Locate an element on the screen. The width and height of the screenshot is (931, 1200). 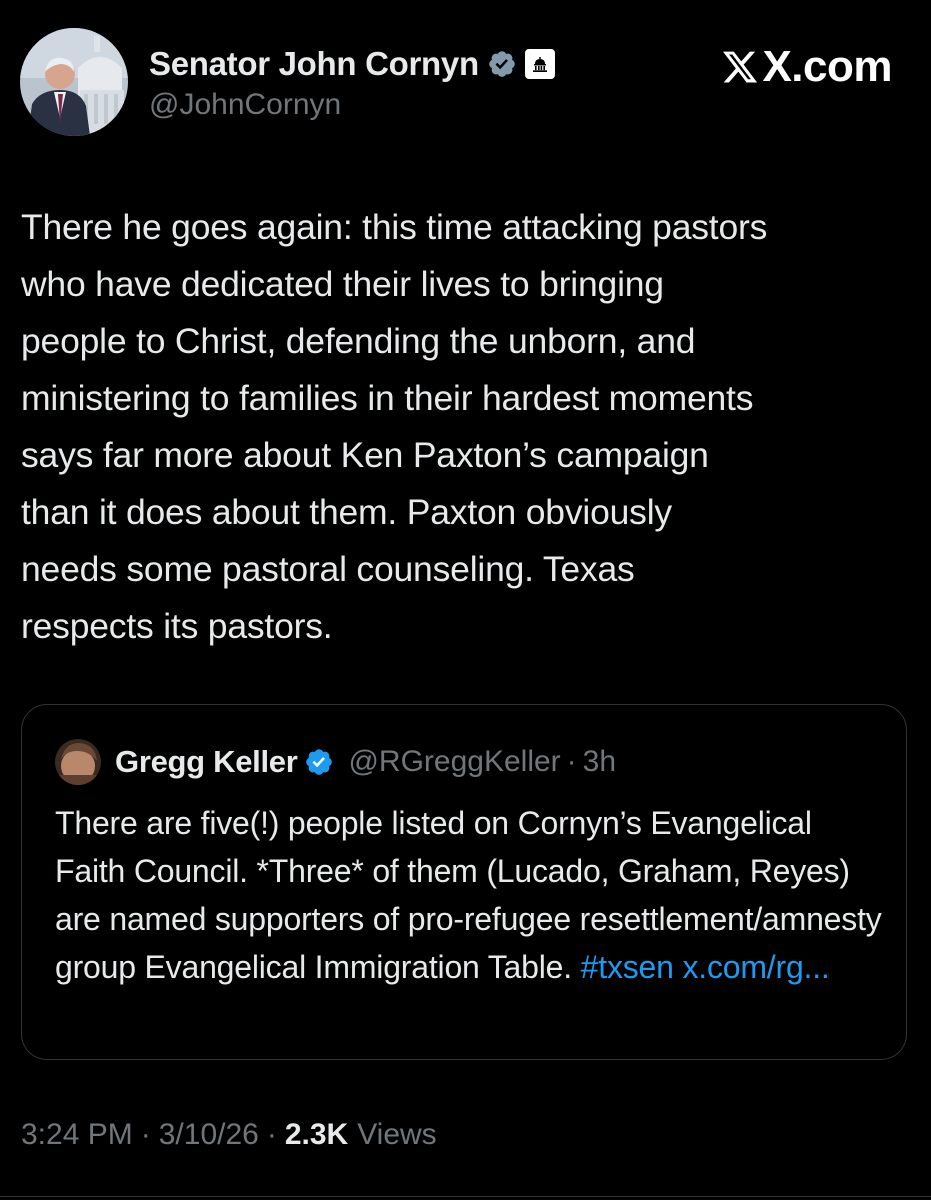
government-building-icon is located at coordinates (539, 64).